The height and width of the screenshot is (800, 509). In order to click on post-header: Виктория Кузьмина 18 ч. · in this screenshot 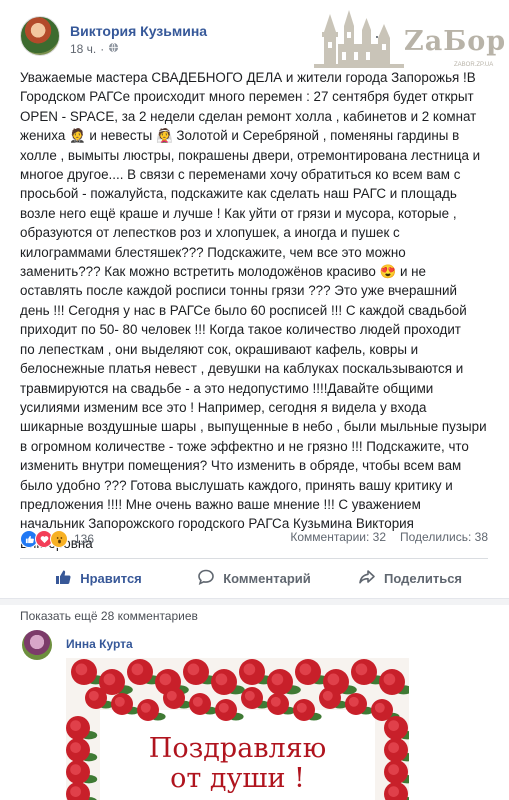, I will do `click(113, 38)`.